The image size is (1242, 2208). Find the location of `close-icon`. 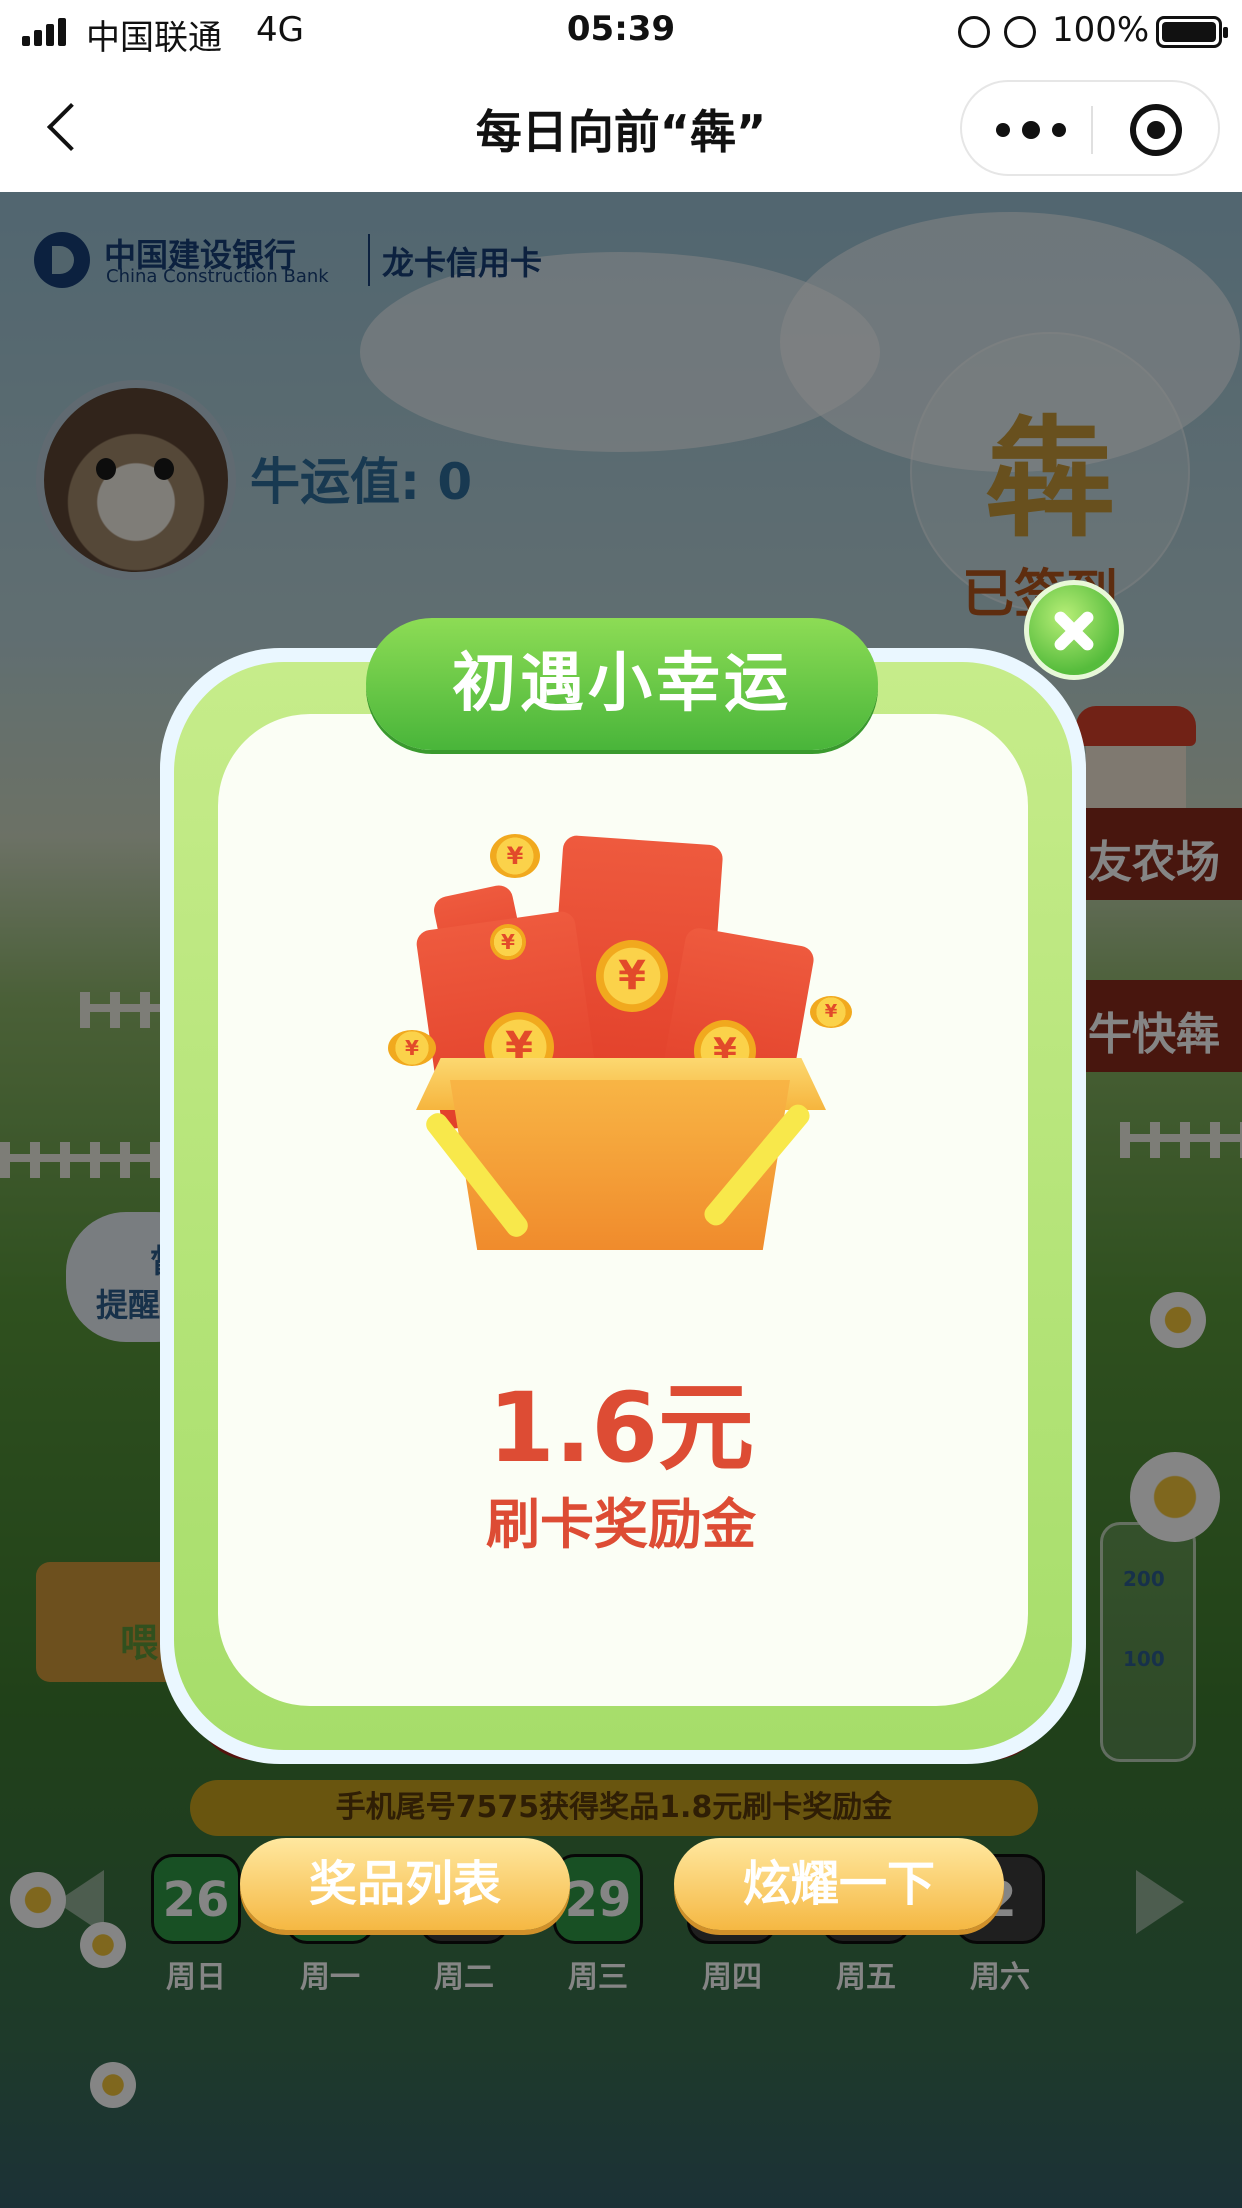

close-icon is located at coordinates (1074, 630).